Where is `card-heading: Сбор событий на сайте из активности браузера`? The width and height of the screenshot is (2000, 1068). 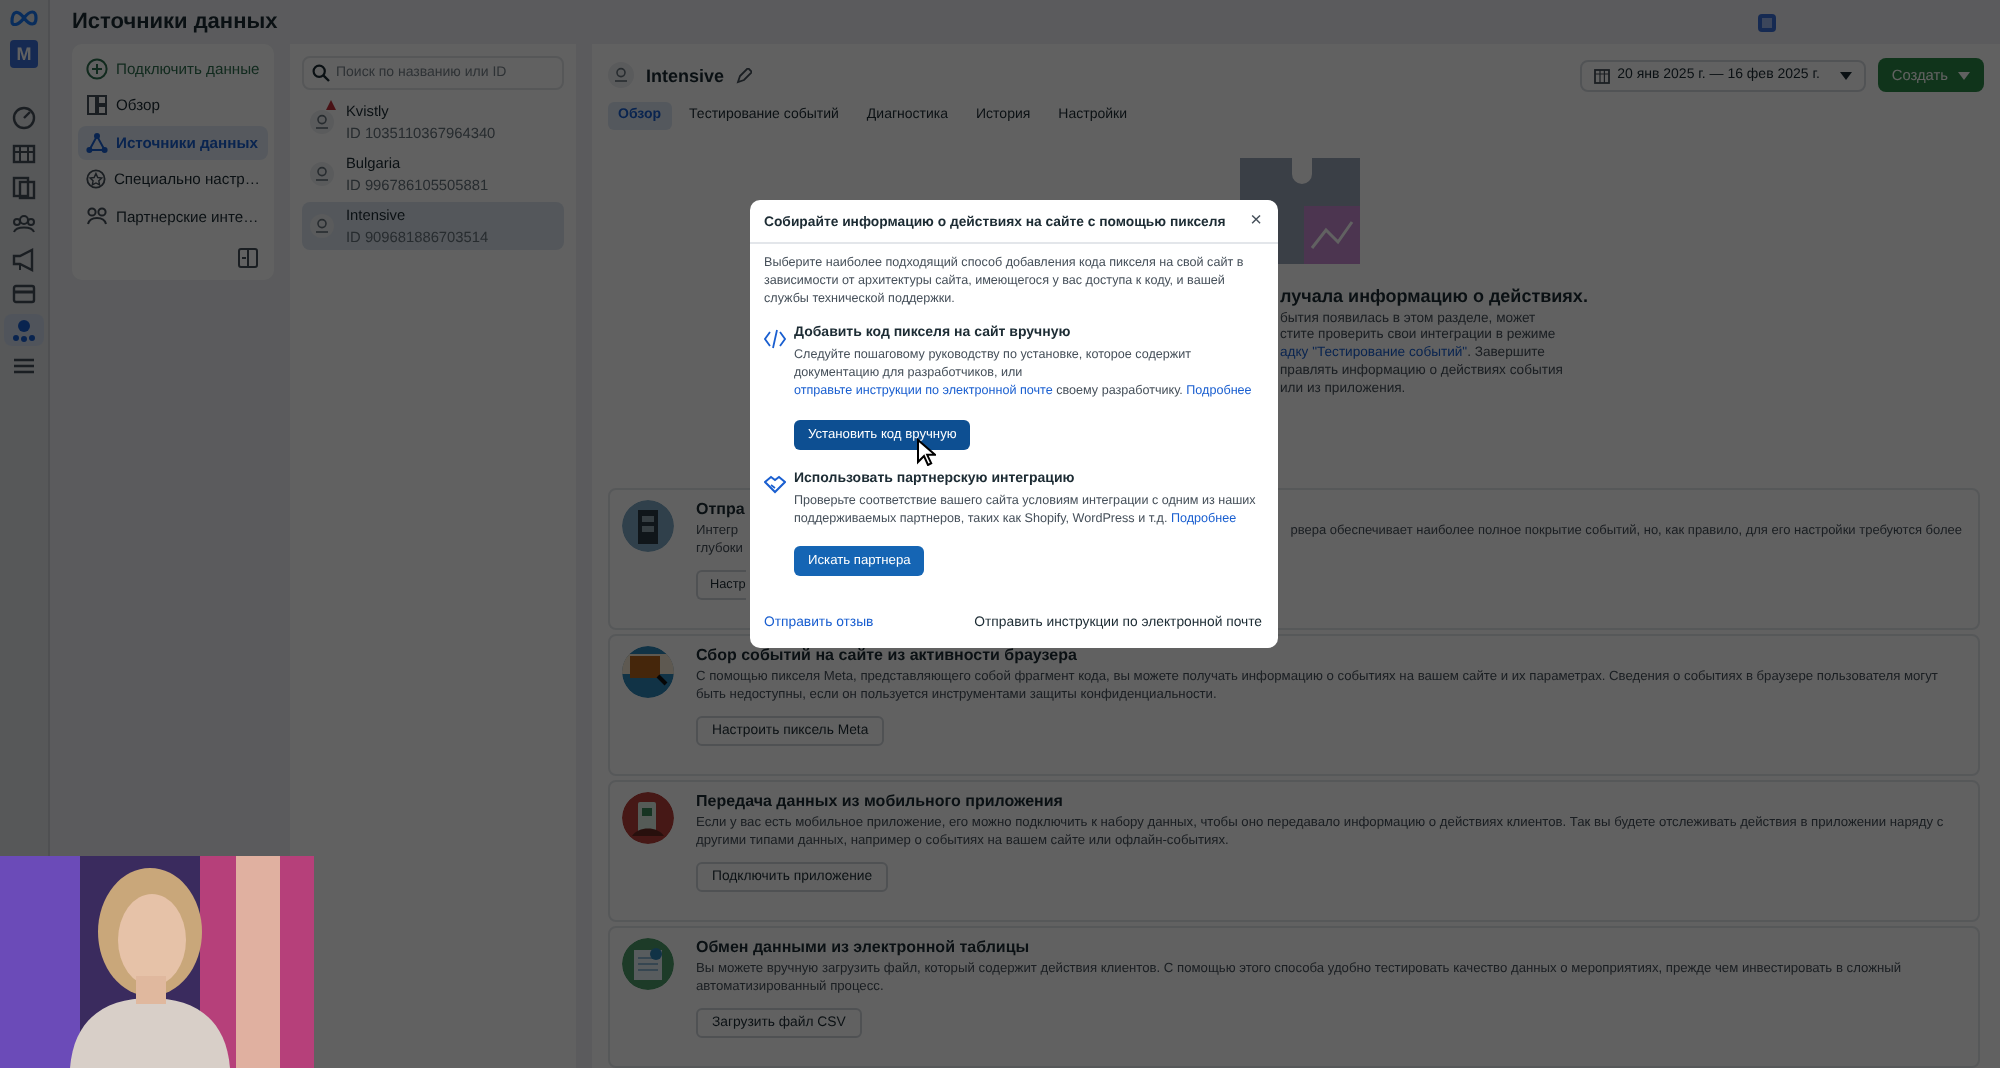
card-heading: Сбор событий на сайте из активности браузера is located at coordinates (886, 655).